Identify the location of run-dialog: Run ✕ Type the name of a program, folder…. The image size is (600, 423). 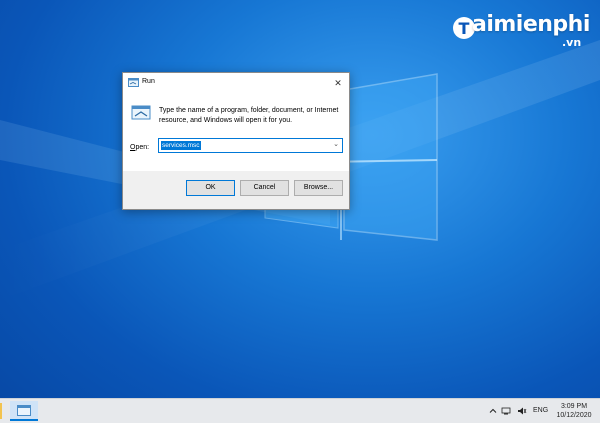
(236, 141).